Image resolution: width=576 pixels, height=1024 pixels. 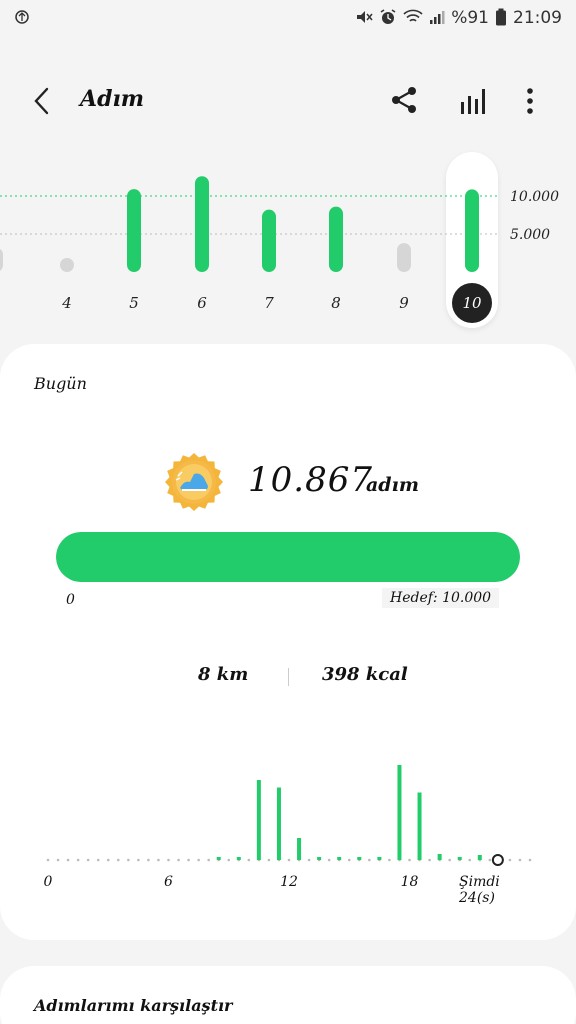 What do you see at coordinates (530, 101) in the screenshot?
I see `more-options-button` at bounding box center [530, 101].